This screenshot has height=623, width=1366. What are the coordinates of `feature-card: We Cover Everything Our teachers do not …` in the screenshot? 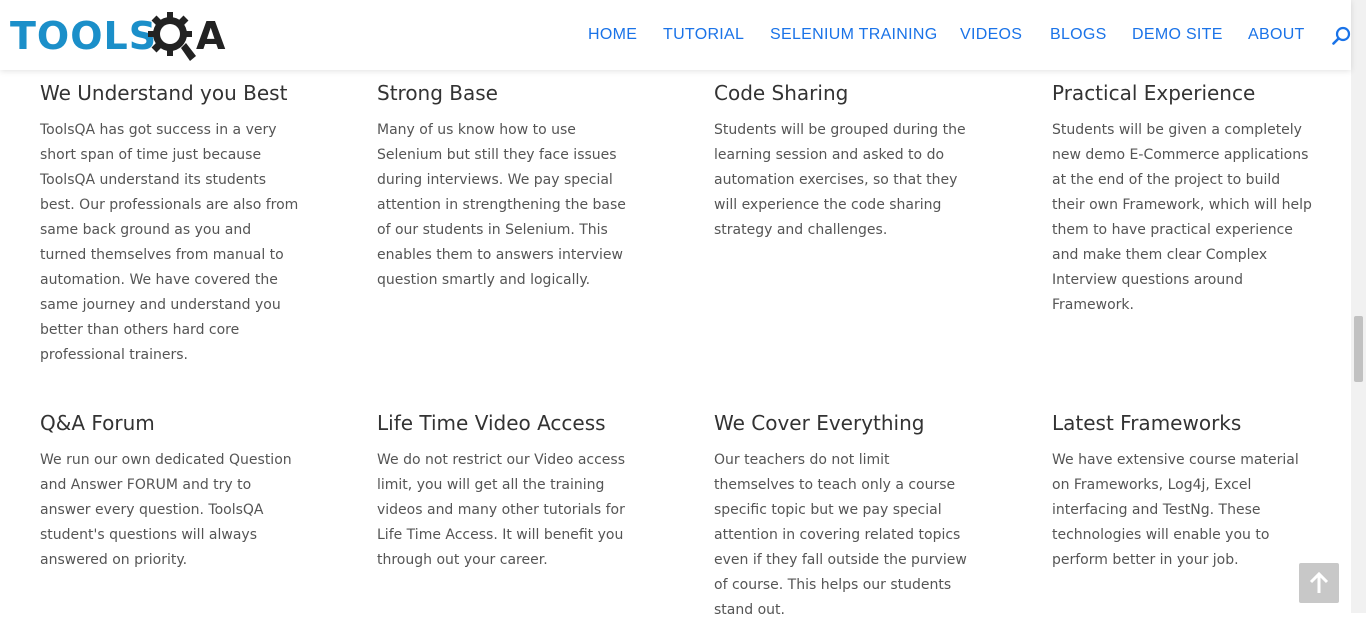 It's located at (844, 516).